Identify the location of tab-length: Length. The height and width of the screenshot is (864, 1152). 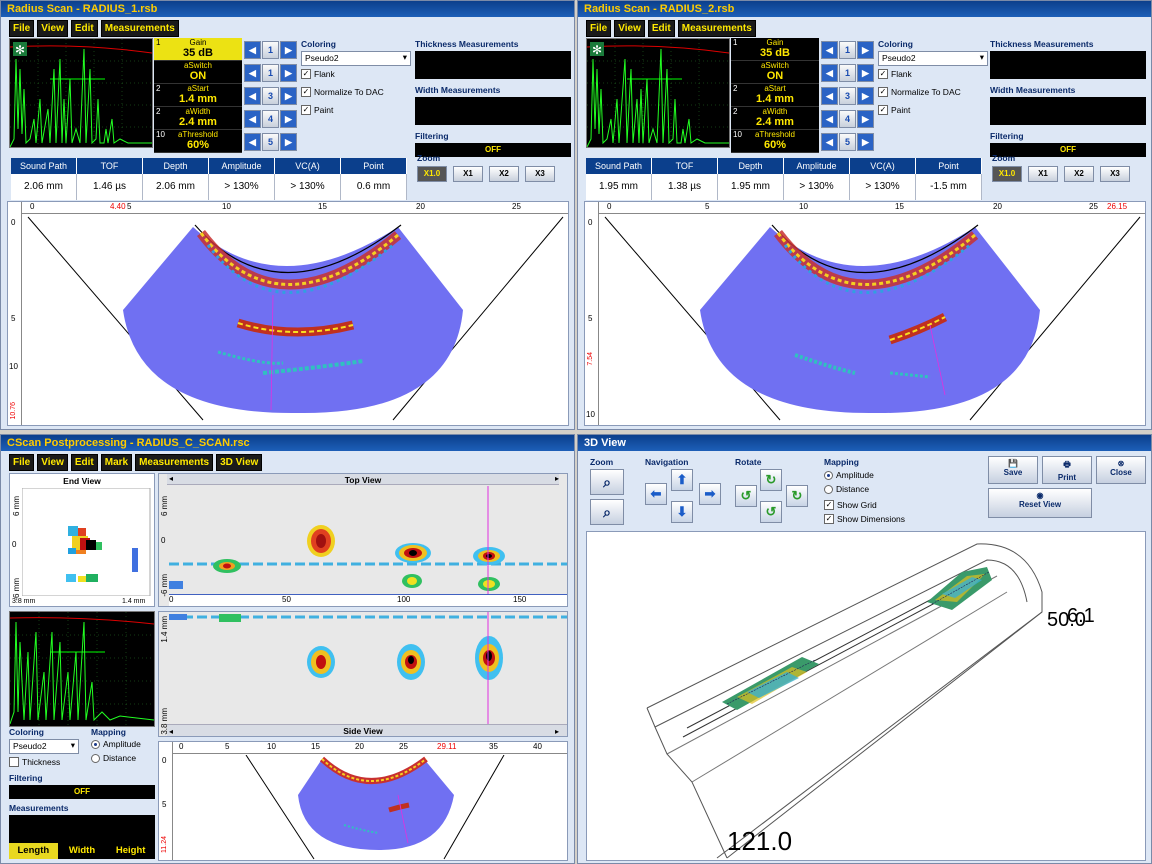
(33, 851).